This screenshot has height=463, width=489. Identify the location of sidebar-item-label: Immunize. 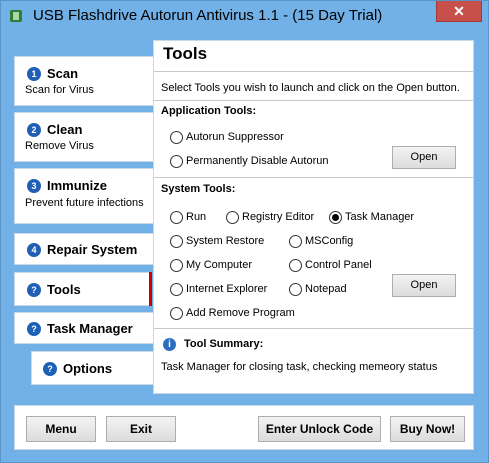
(77, 185).